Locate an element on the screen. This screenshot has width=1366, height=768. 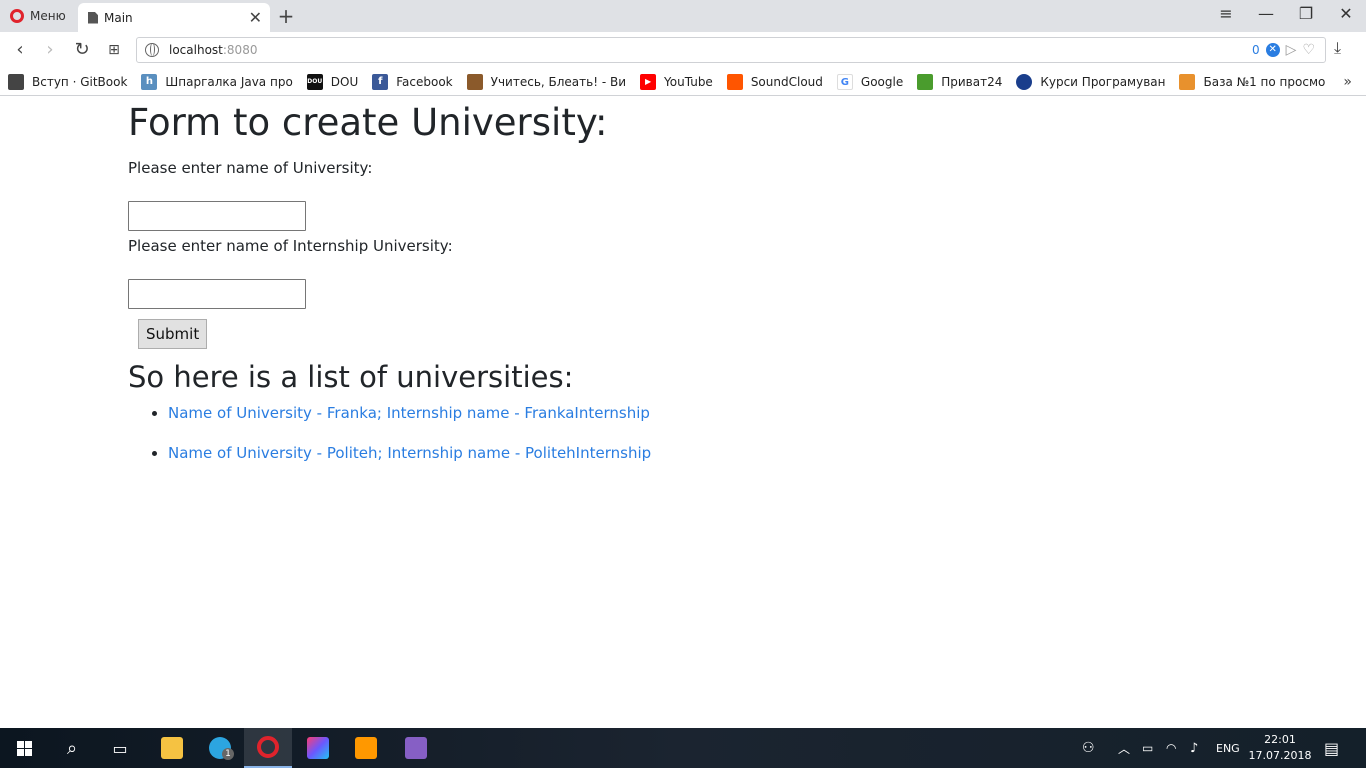
bookmark-google: G Google is located at coordinates (870, 81).